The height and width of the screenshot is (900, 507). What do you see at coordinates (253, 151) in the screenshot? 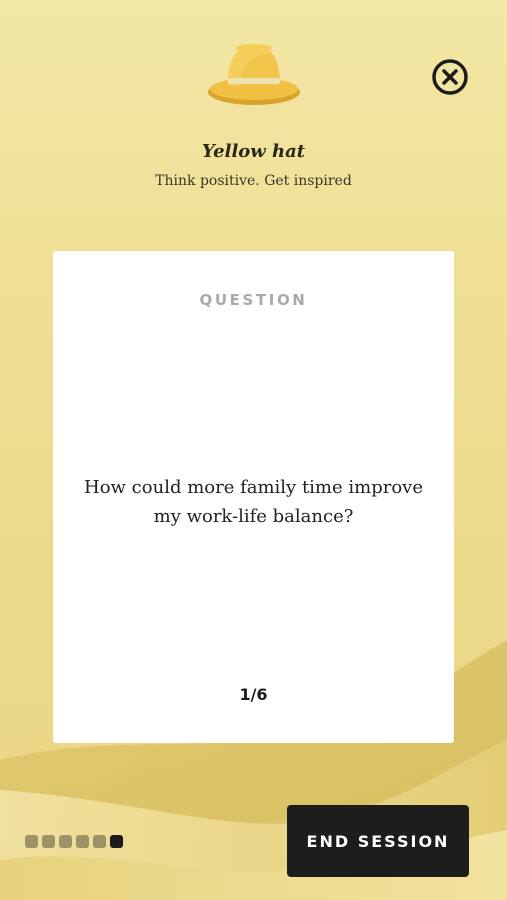
I see `hat-title: Yellow hat` at bounding box center [253, 151].